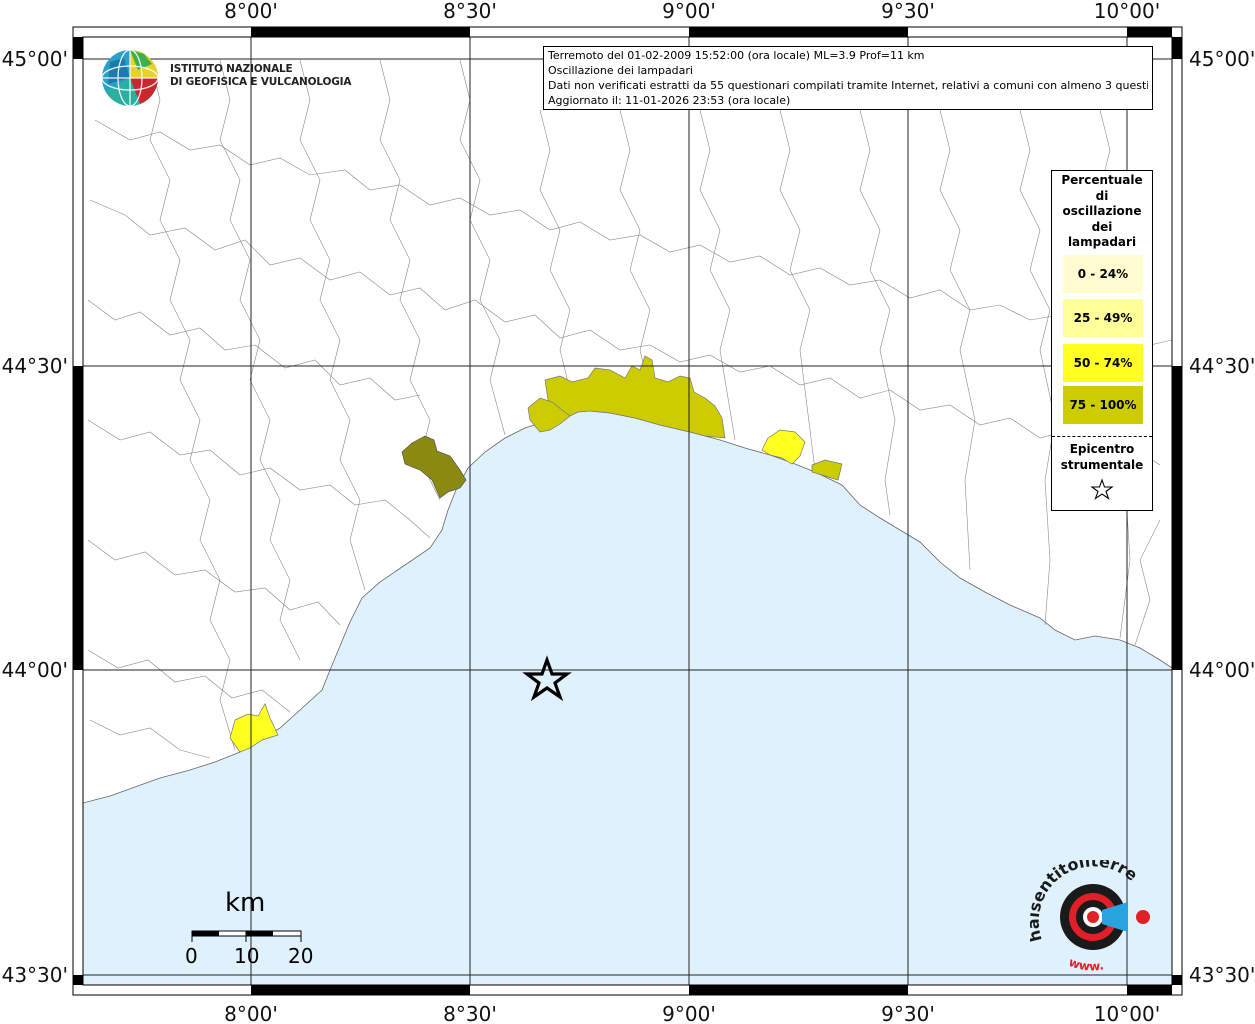 The width and height of the screenshot is (1255, 1024). What do you see at coordinates (1102, 195) in the screenshot?
I see `legend-title-line: di` at bounding box center [1102, 195].